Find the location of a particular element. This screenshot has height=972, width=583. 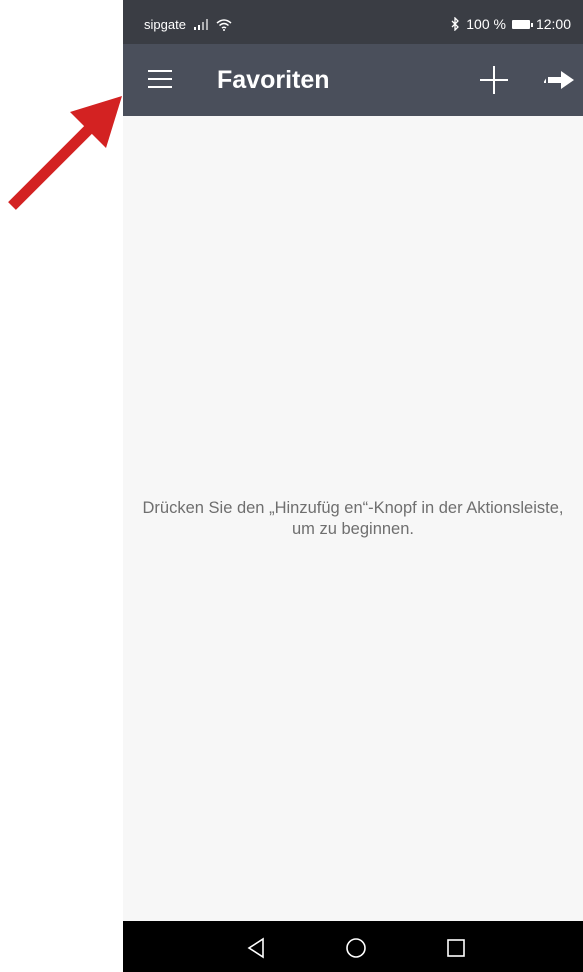

battery-icon is located at coordinates (522, 24).